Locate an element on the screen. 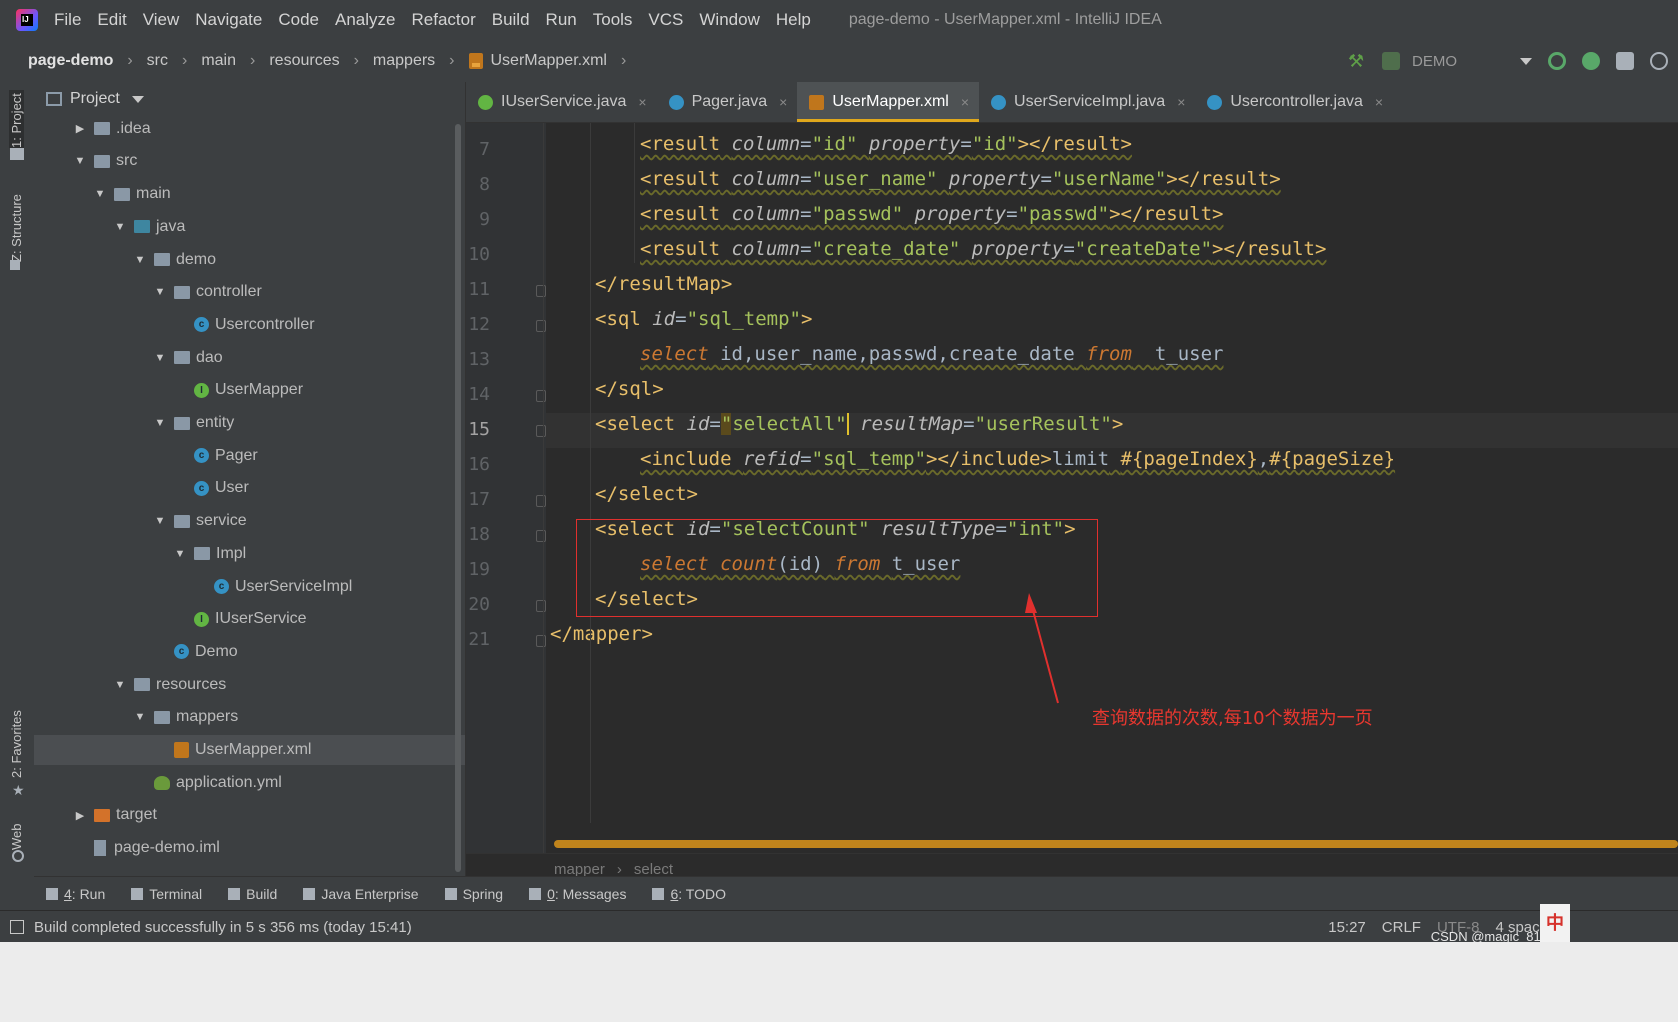  tree-item: ▼ controller is located at coordinates (148, 292).